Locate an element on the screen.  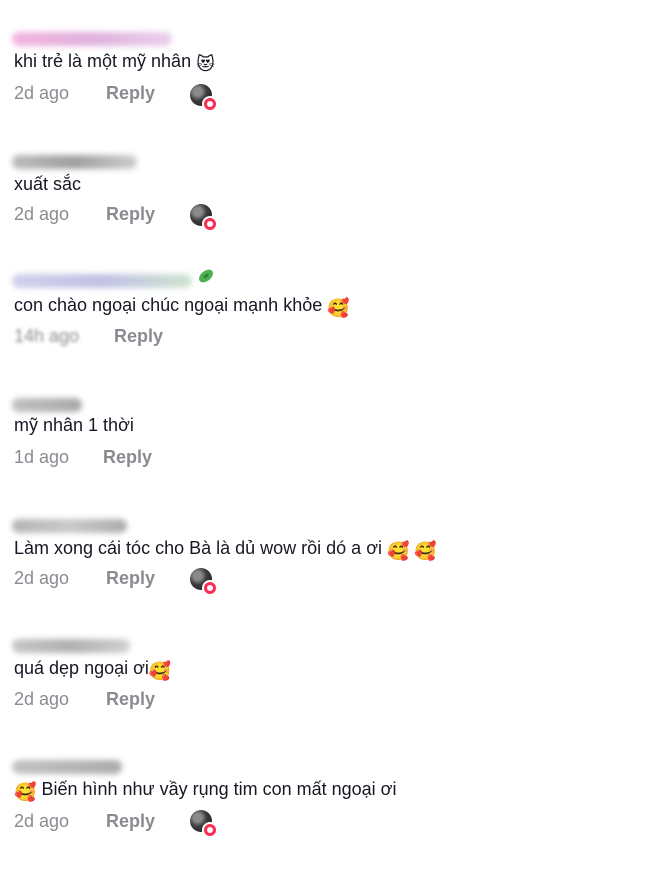
comment-text: con chào ngoại chúc ngoại mạnh khỏe 🥰 is located at coordinates (182, 306).